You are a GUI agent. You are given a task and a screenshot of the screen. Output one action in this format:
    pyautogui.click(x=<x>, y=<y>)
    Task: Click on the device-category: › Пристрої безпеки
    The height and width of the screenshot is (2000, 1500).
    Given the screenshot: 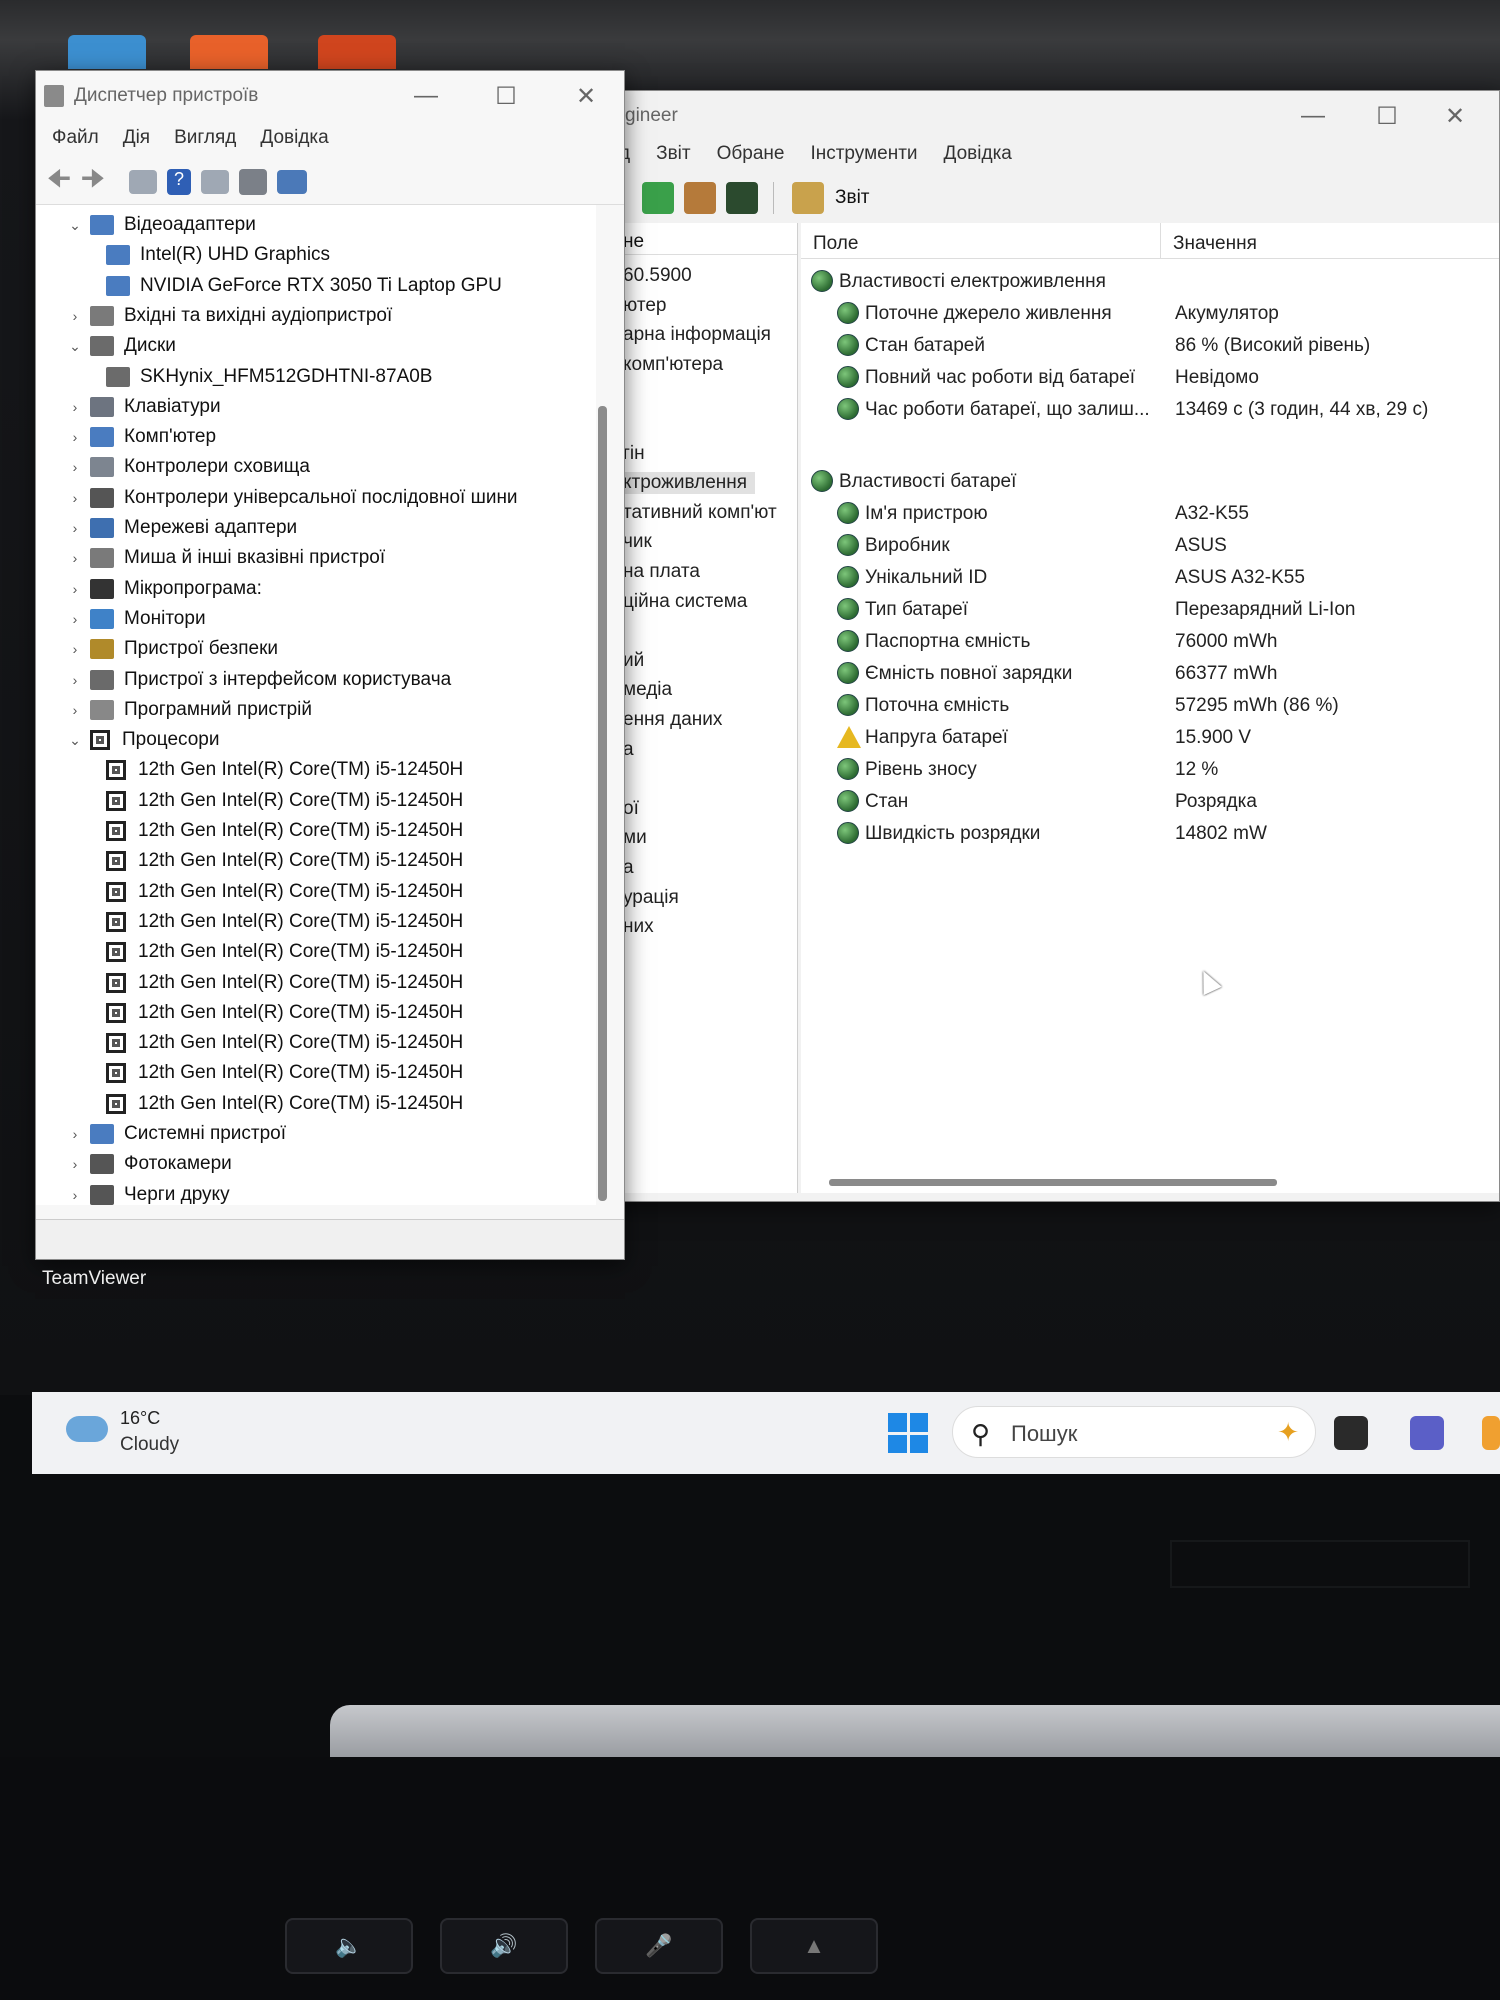 What is the action you would take?
    pyautogui.click(x=172, y=649)
    